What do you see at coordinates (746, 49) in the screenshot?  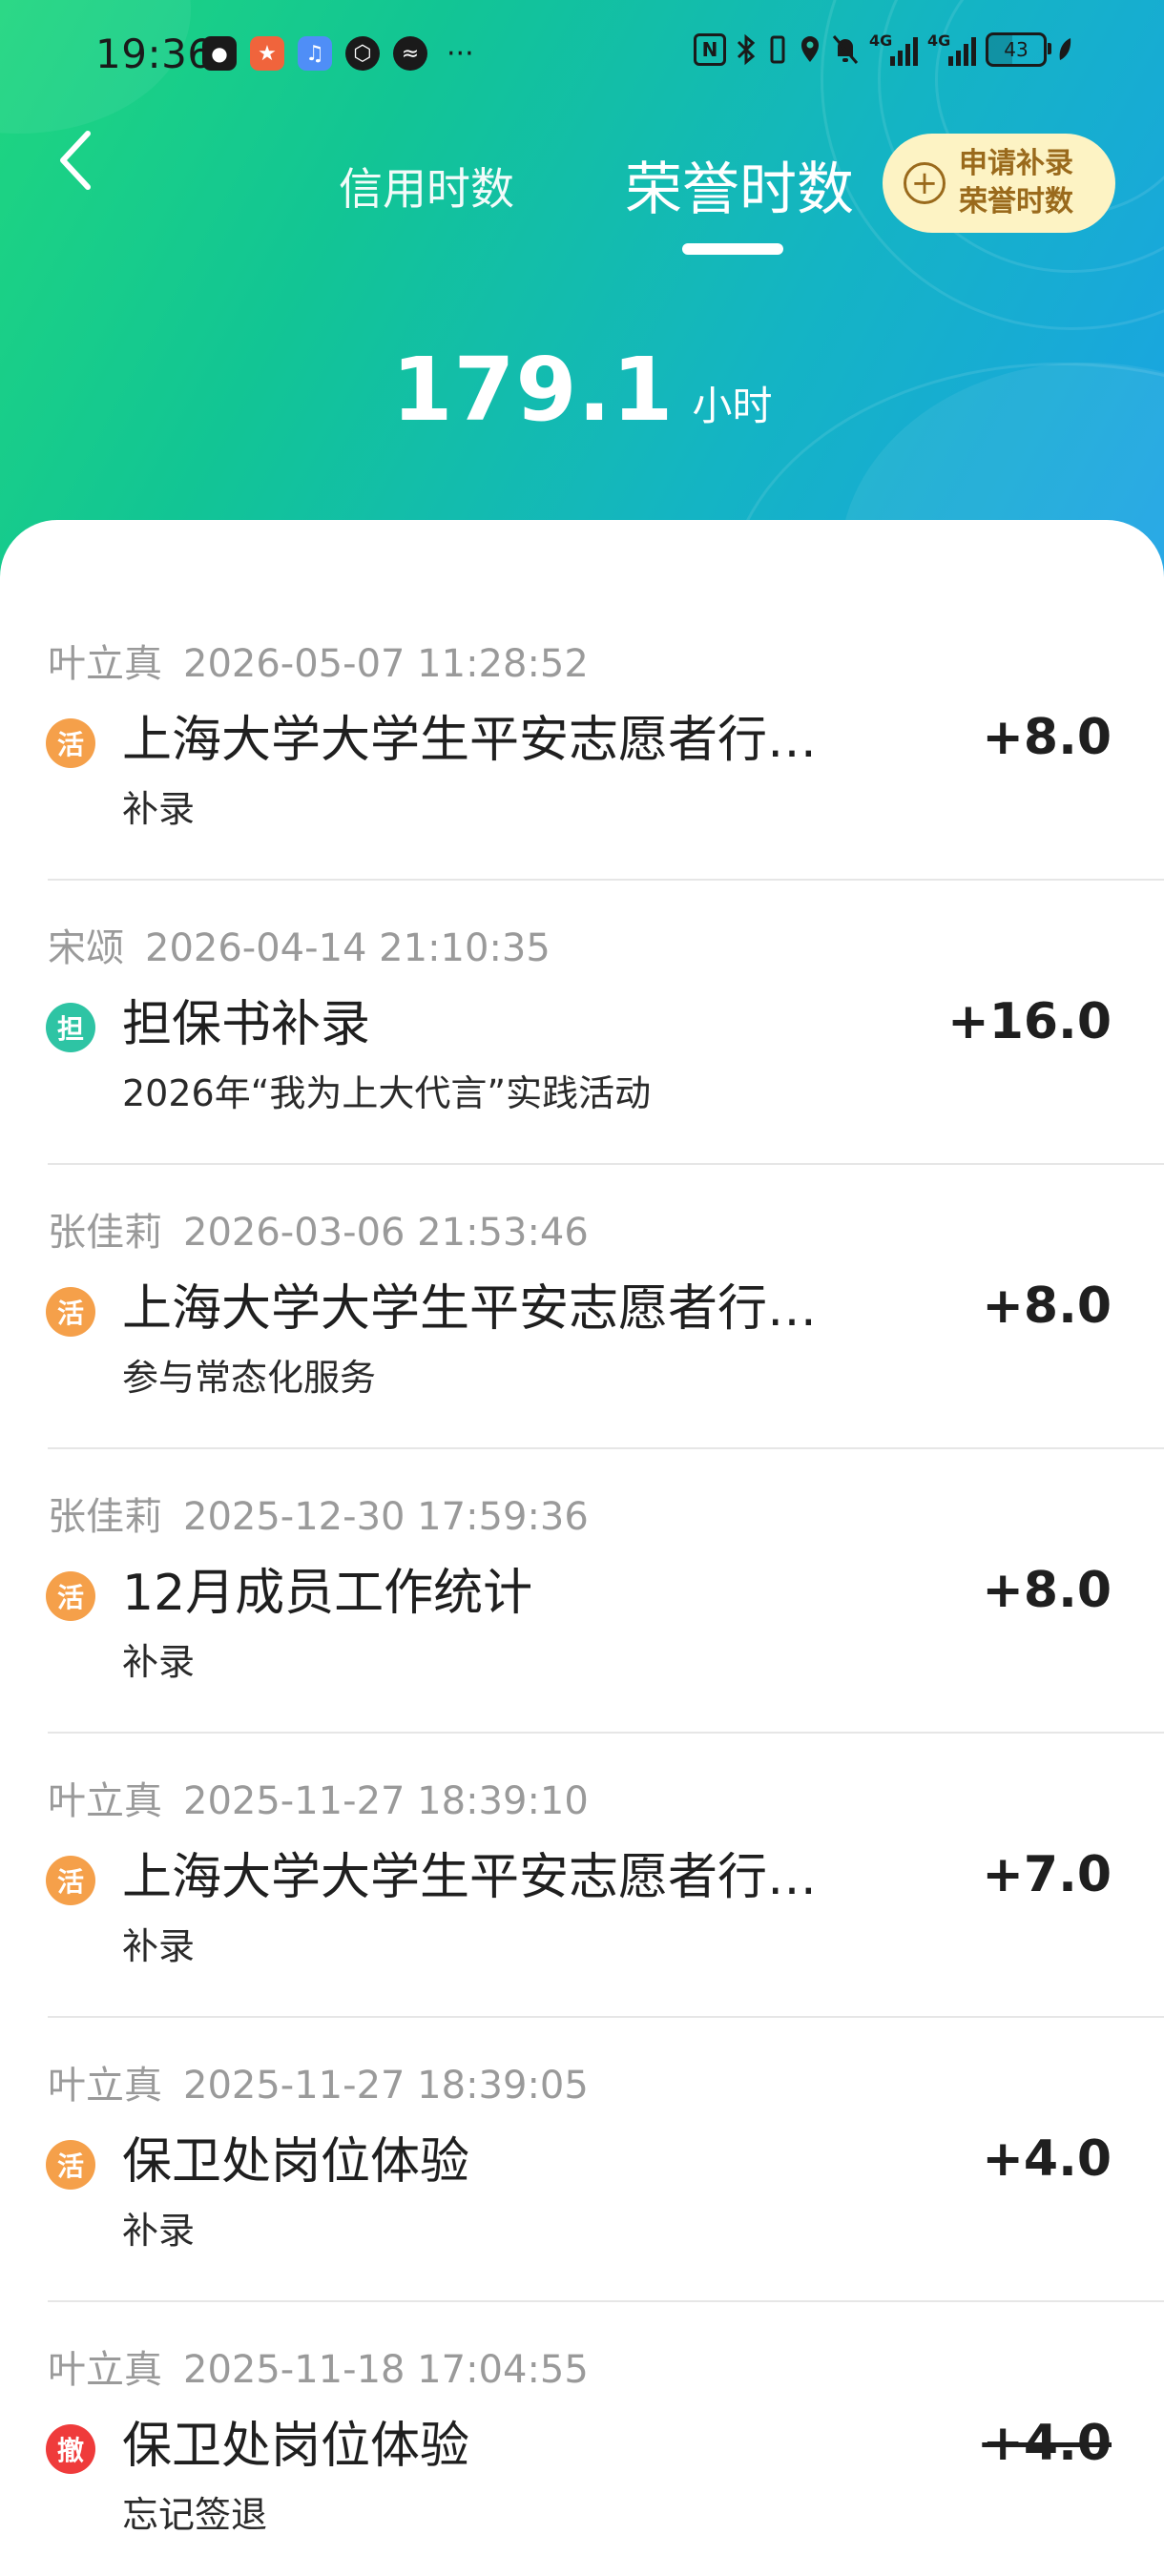 I see `bluetooth-icon` at bounding box center [746, 49].